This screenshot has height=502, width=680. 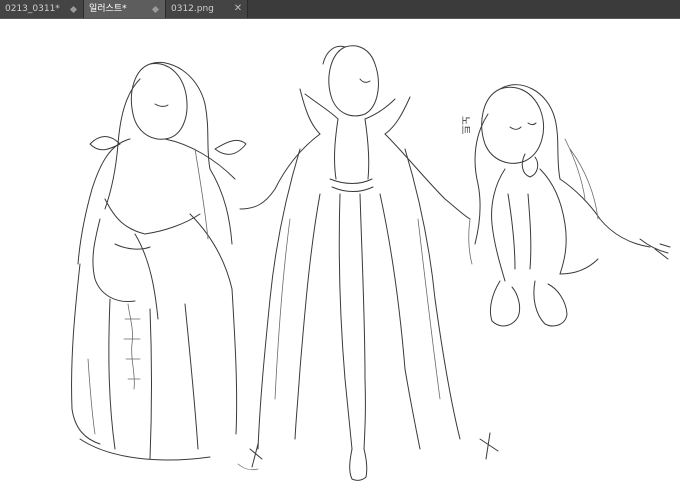 What do you see at coordinates (192, 9) in the screenshot?
I see `tab-label: 0312.png` at bounding box center [192, 9].